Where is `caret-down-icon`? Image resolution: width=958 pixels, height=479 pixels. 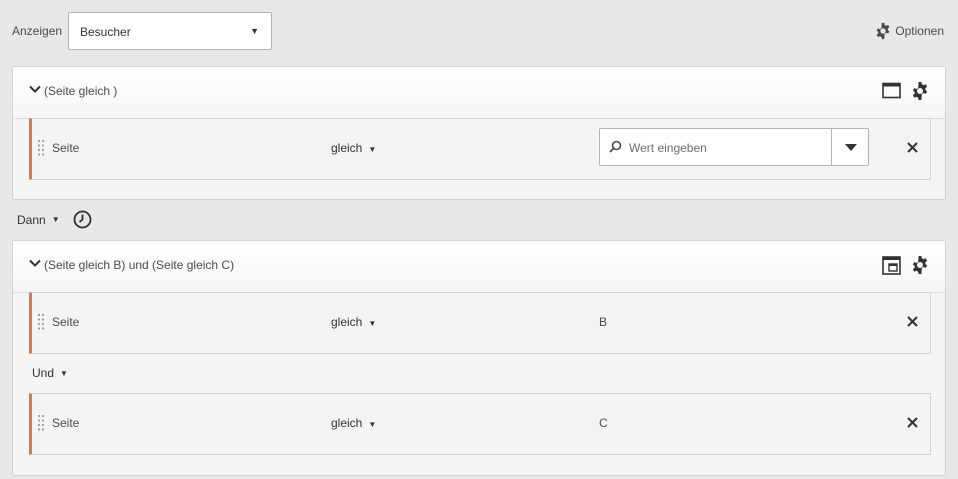
caret-down-icon is located at coordinates (851, 147).